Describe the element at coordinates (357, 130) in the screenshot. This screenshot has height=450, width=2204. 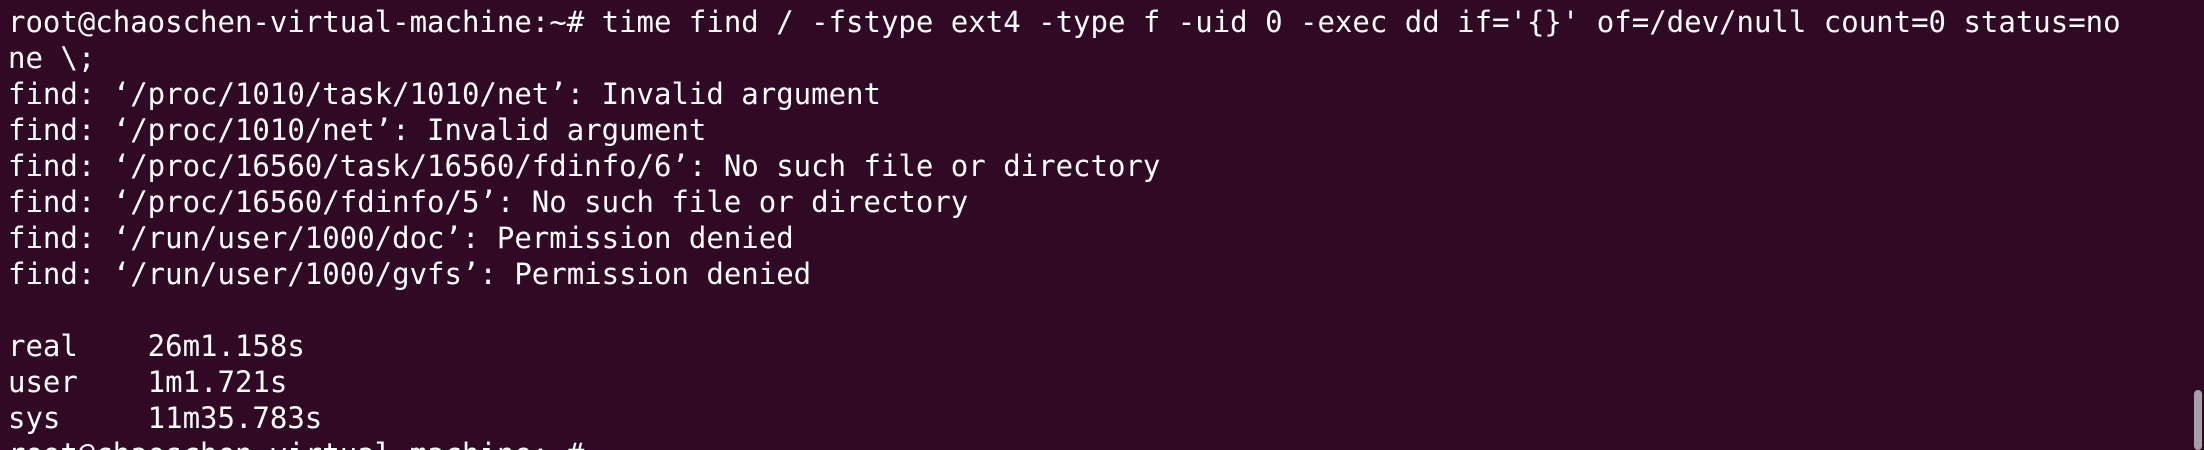
I see `terminal-line-error: find: ‘/proc/1010/net’: Invalid argument` at that location.